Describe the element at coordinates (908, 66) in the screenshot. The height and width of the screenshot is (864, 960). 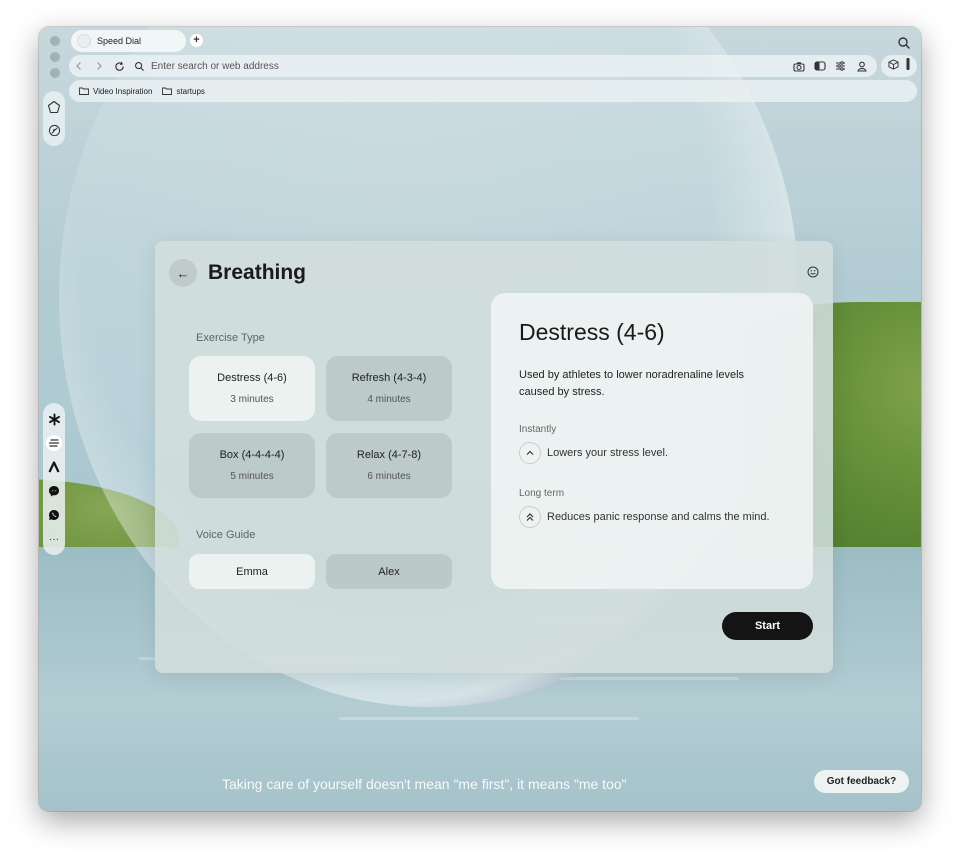
I see `sidebar-toggle-icon` at that location.